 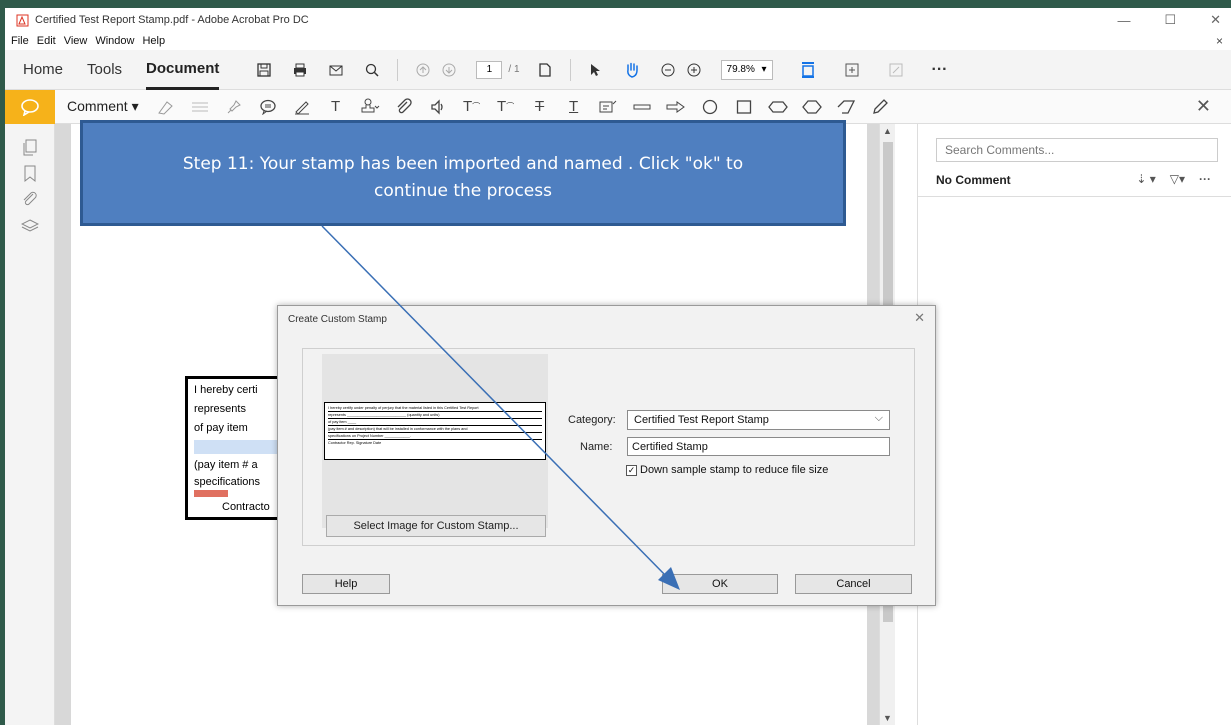 What do you see at coordinates (404, 107) in the screenshot?
I see `attach-file-icon` at bounding box center [404, 107].